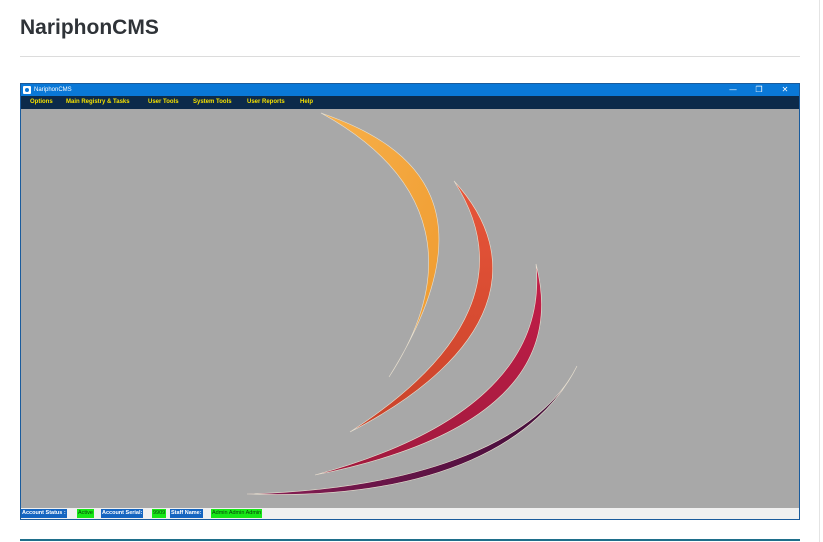 The height and width of the screenshot is (542, 823). What do you see at coordinates (266, 102) in the screenshot?
I see `menu-user-reports: User Reports` at bounding box center [266, 102].